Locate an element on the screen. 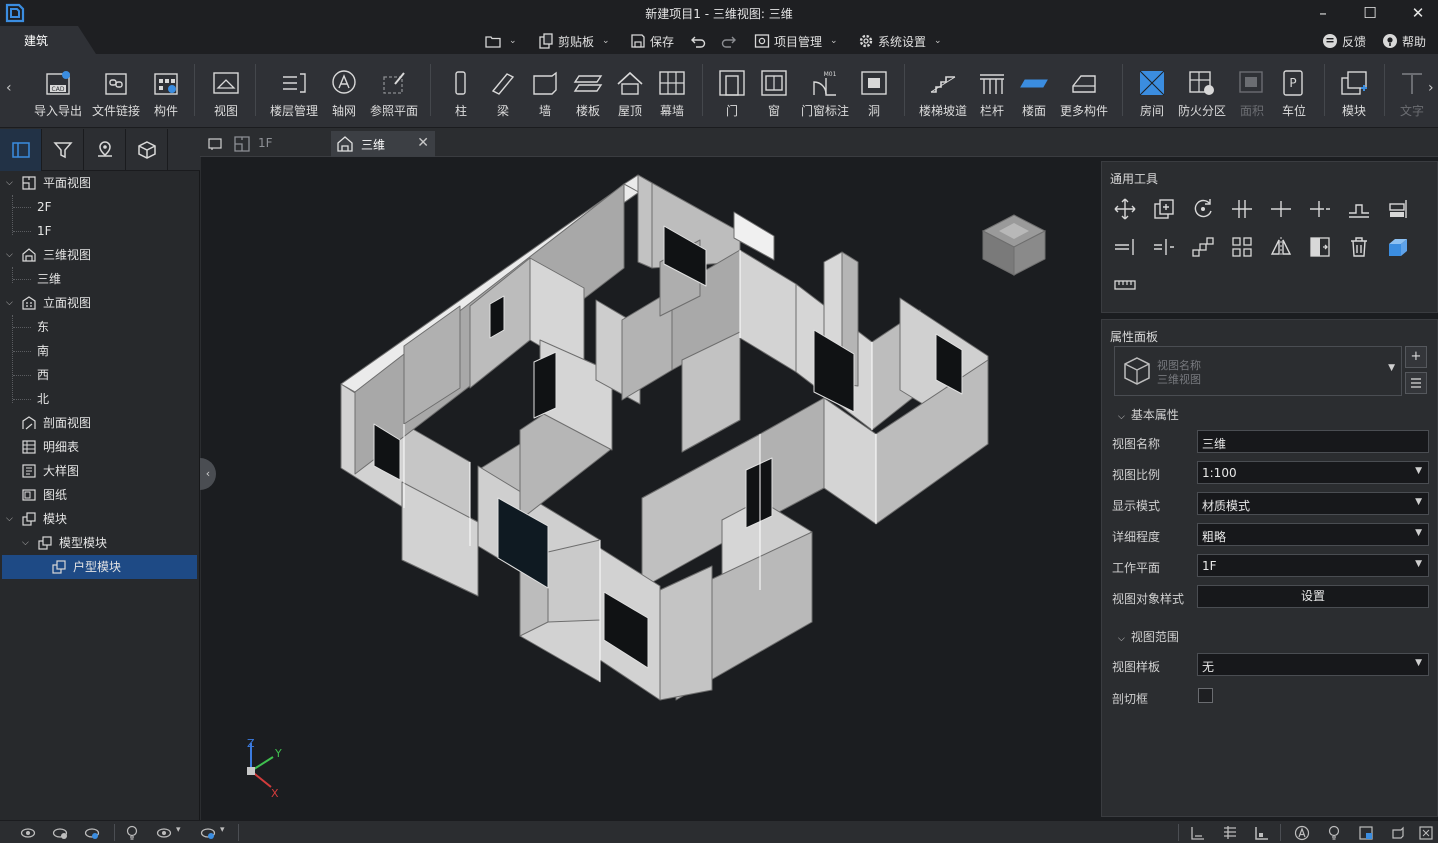 Image resolution: width=1438 pixels, height=843 pixels. railing-button: 栏杆 is located at coordinates (992, 92).